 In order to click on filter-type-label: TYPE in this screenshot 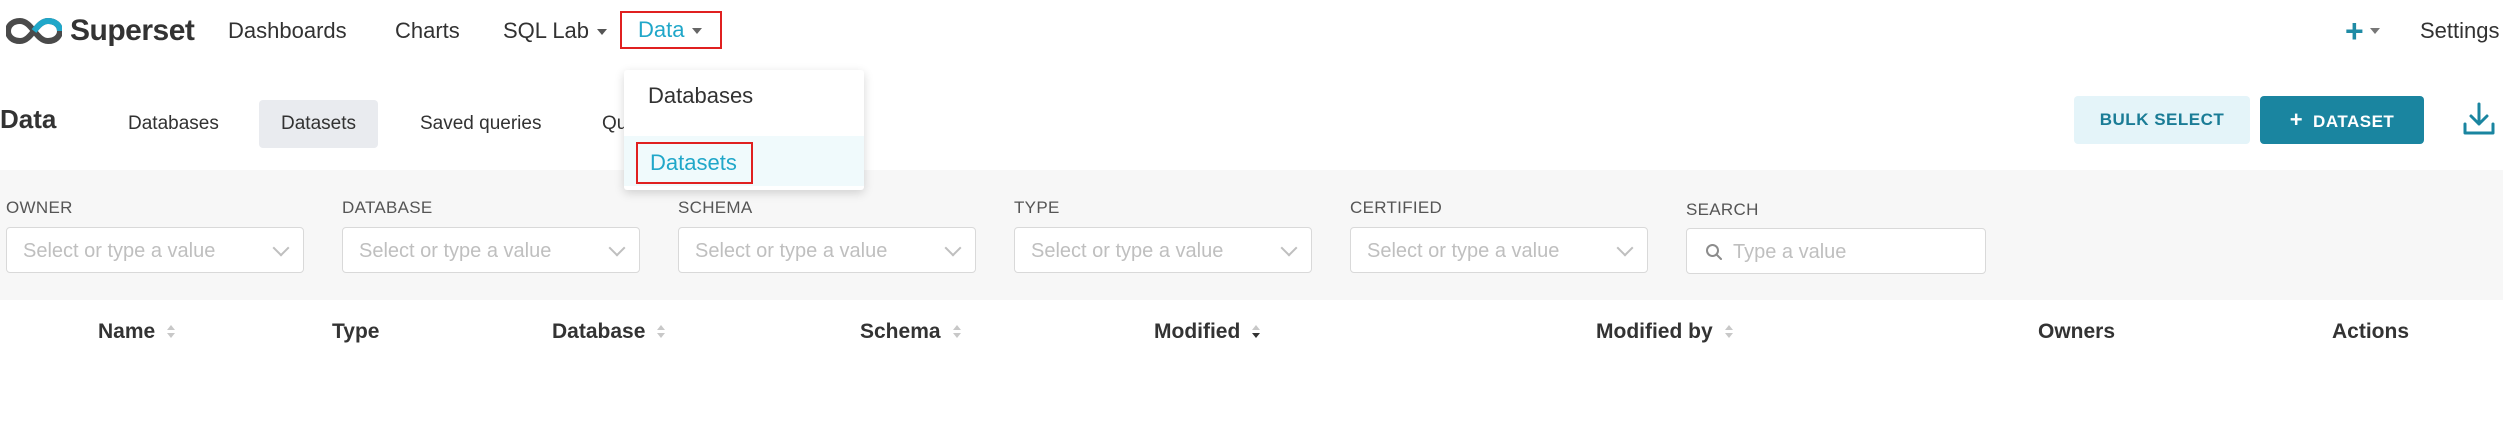, I will do `click(1037, 207)`.